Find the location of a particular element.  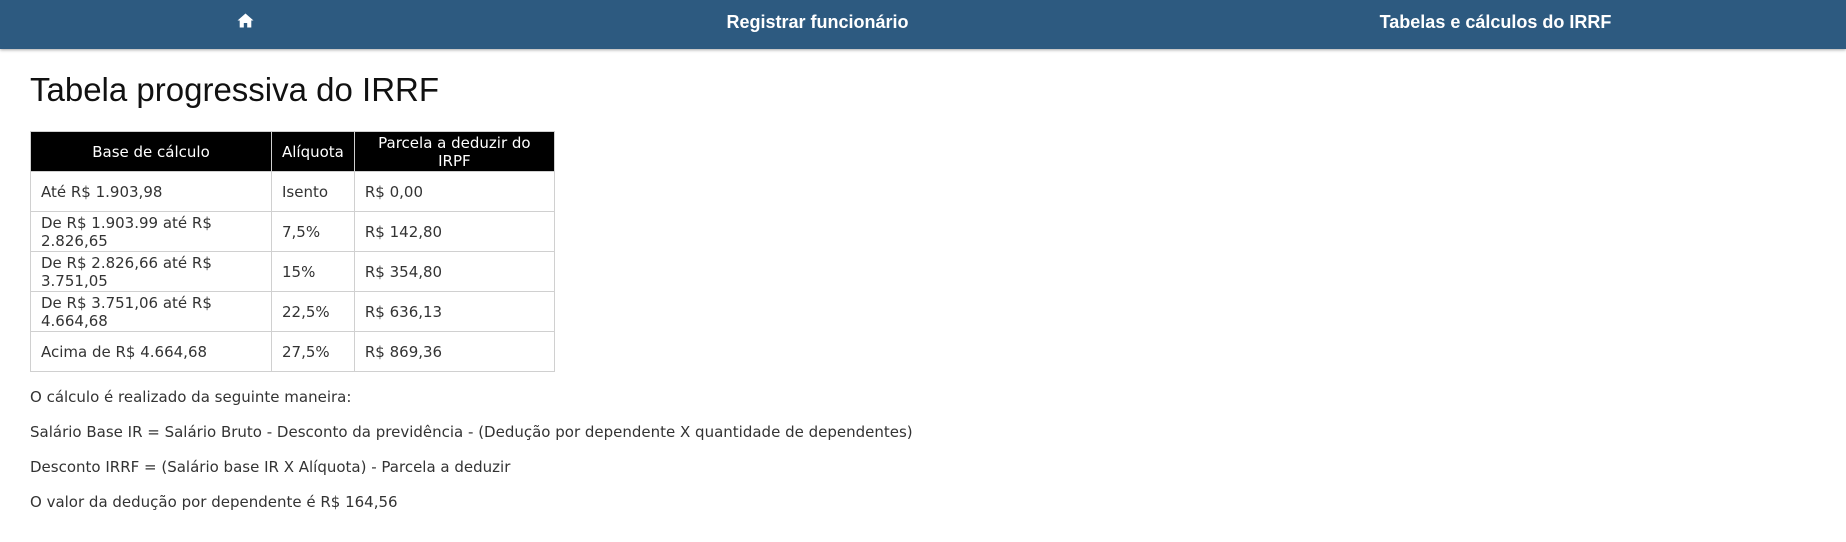

cell-base: Até R$ 1.903,98 is located at coordinates (151, 191).